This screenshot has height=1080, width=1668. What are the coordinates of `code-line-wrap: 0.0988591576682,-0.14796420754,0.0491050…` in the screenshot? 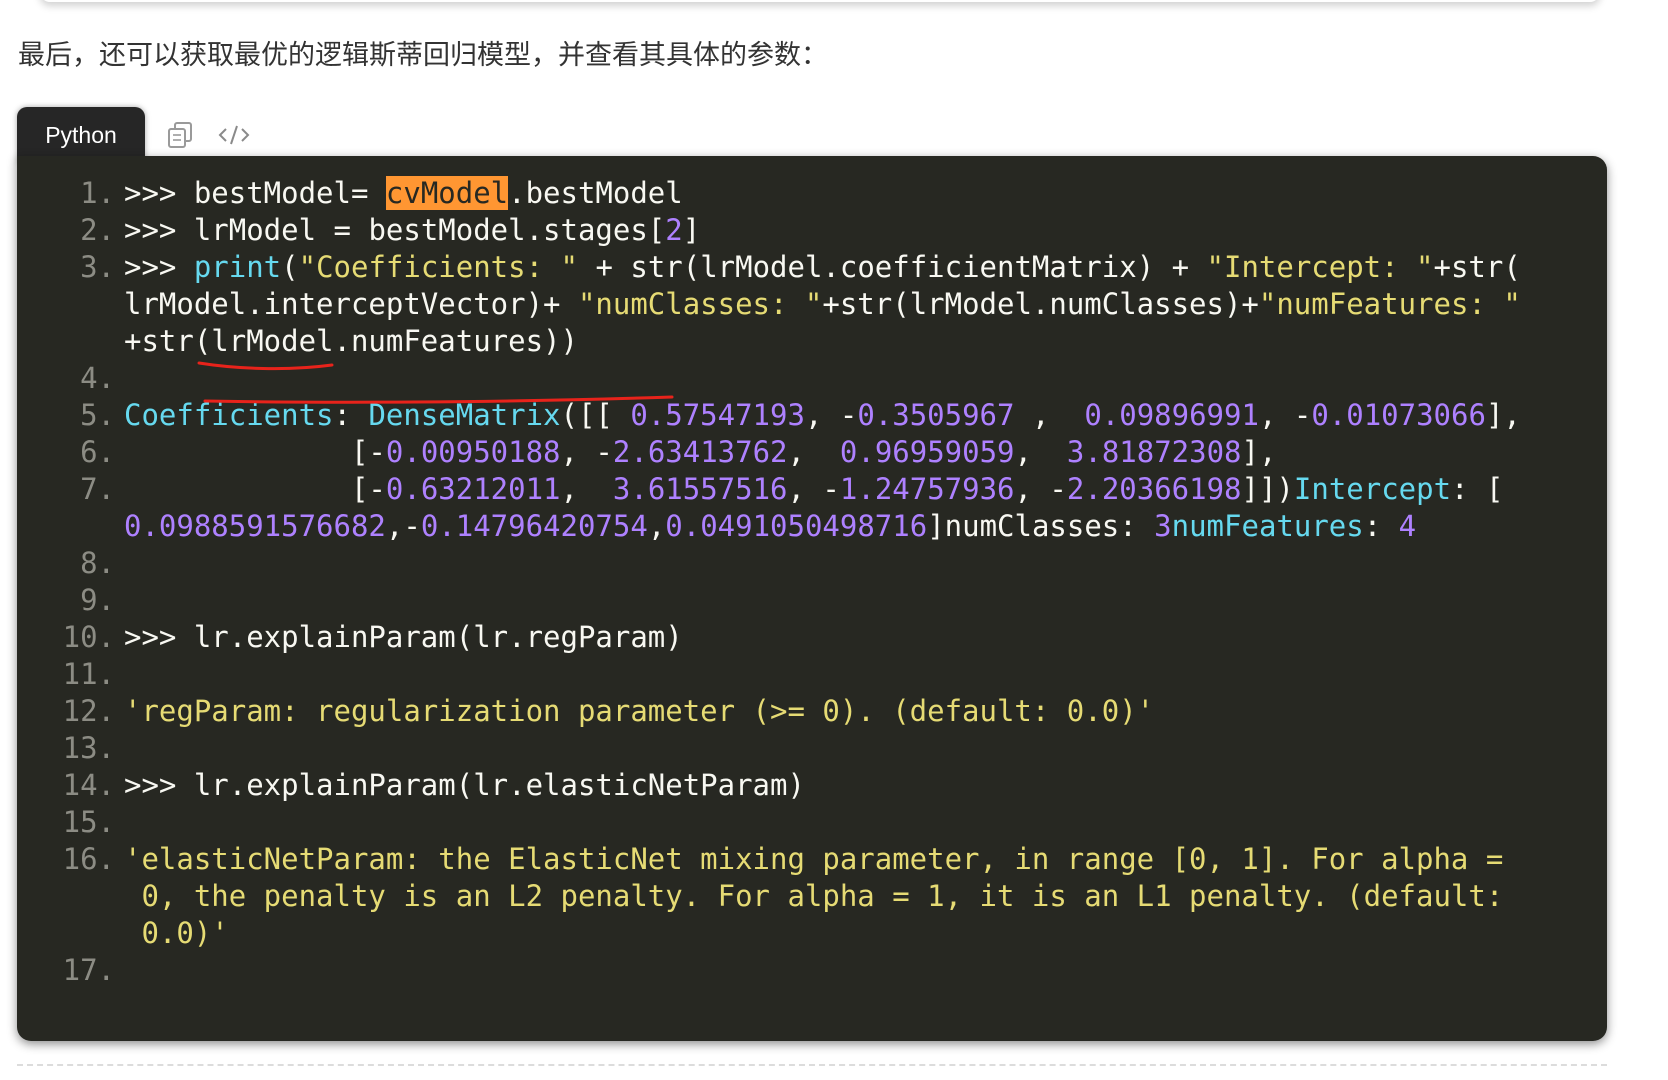 It's located at (854, 526).